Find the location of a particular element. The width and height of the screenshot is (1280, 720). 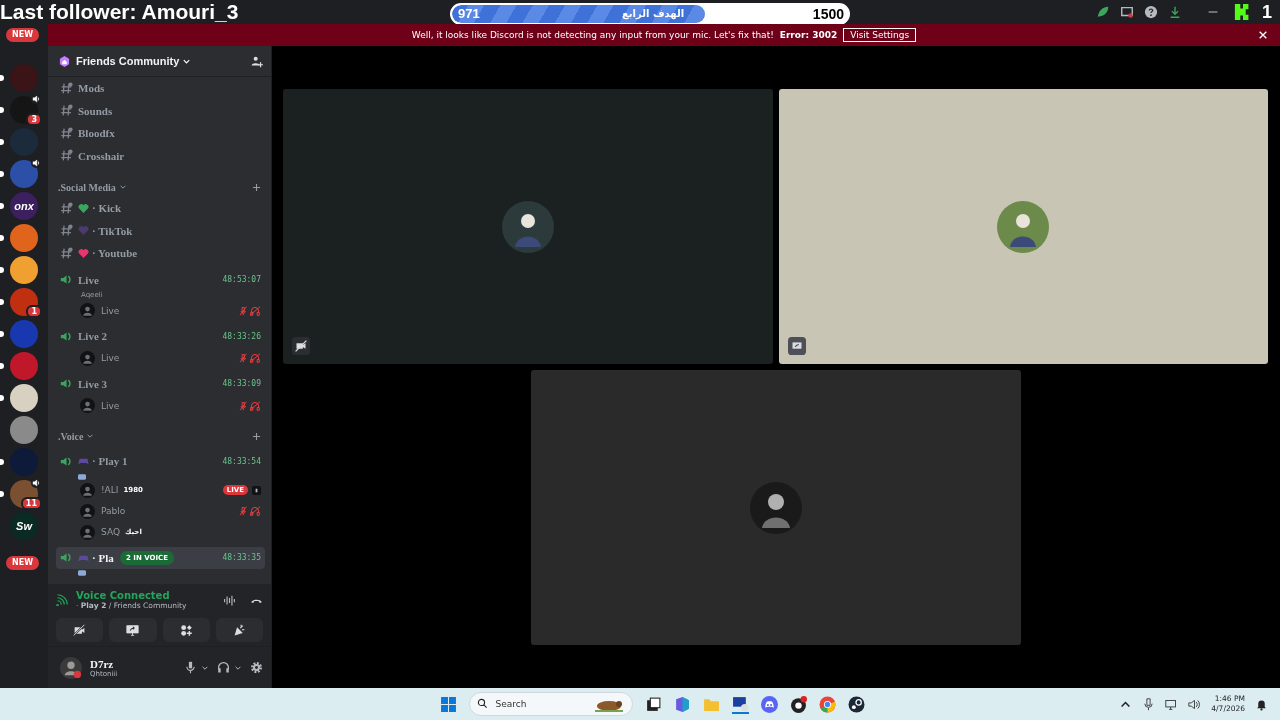

user-avatar is located at coordinates (71, 667).